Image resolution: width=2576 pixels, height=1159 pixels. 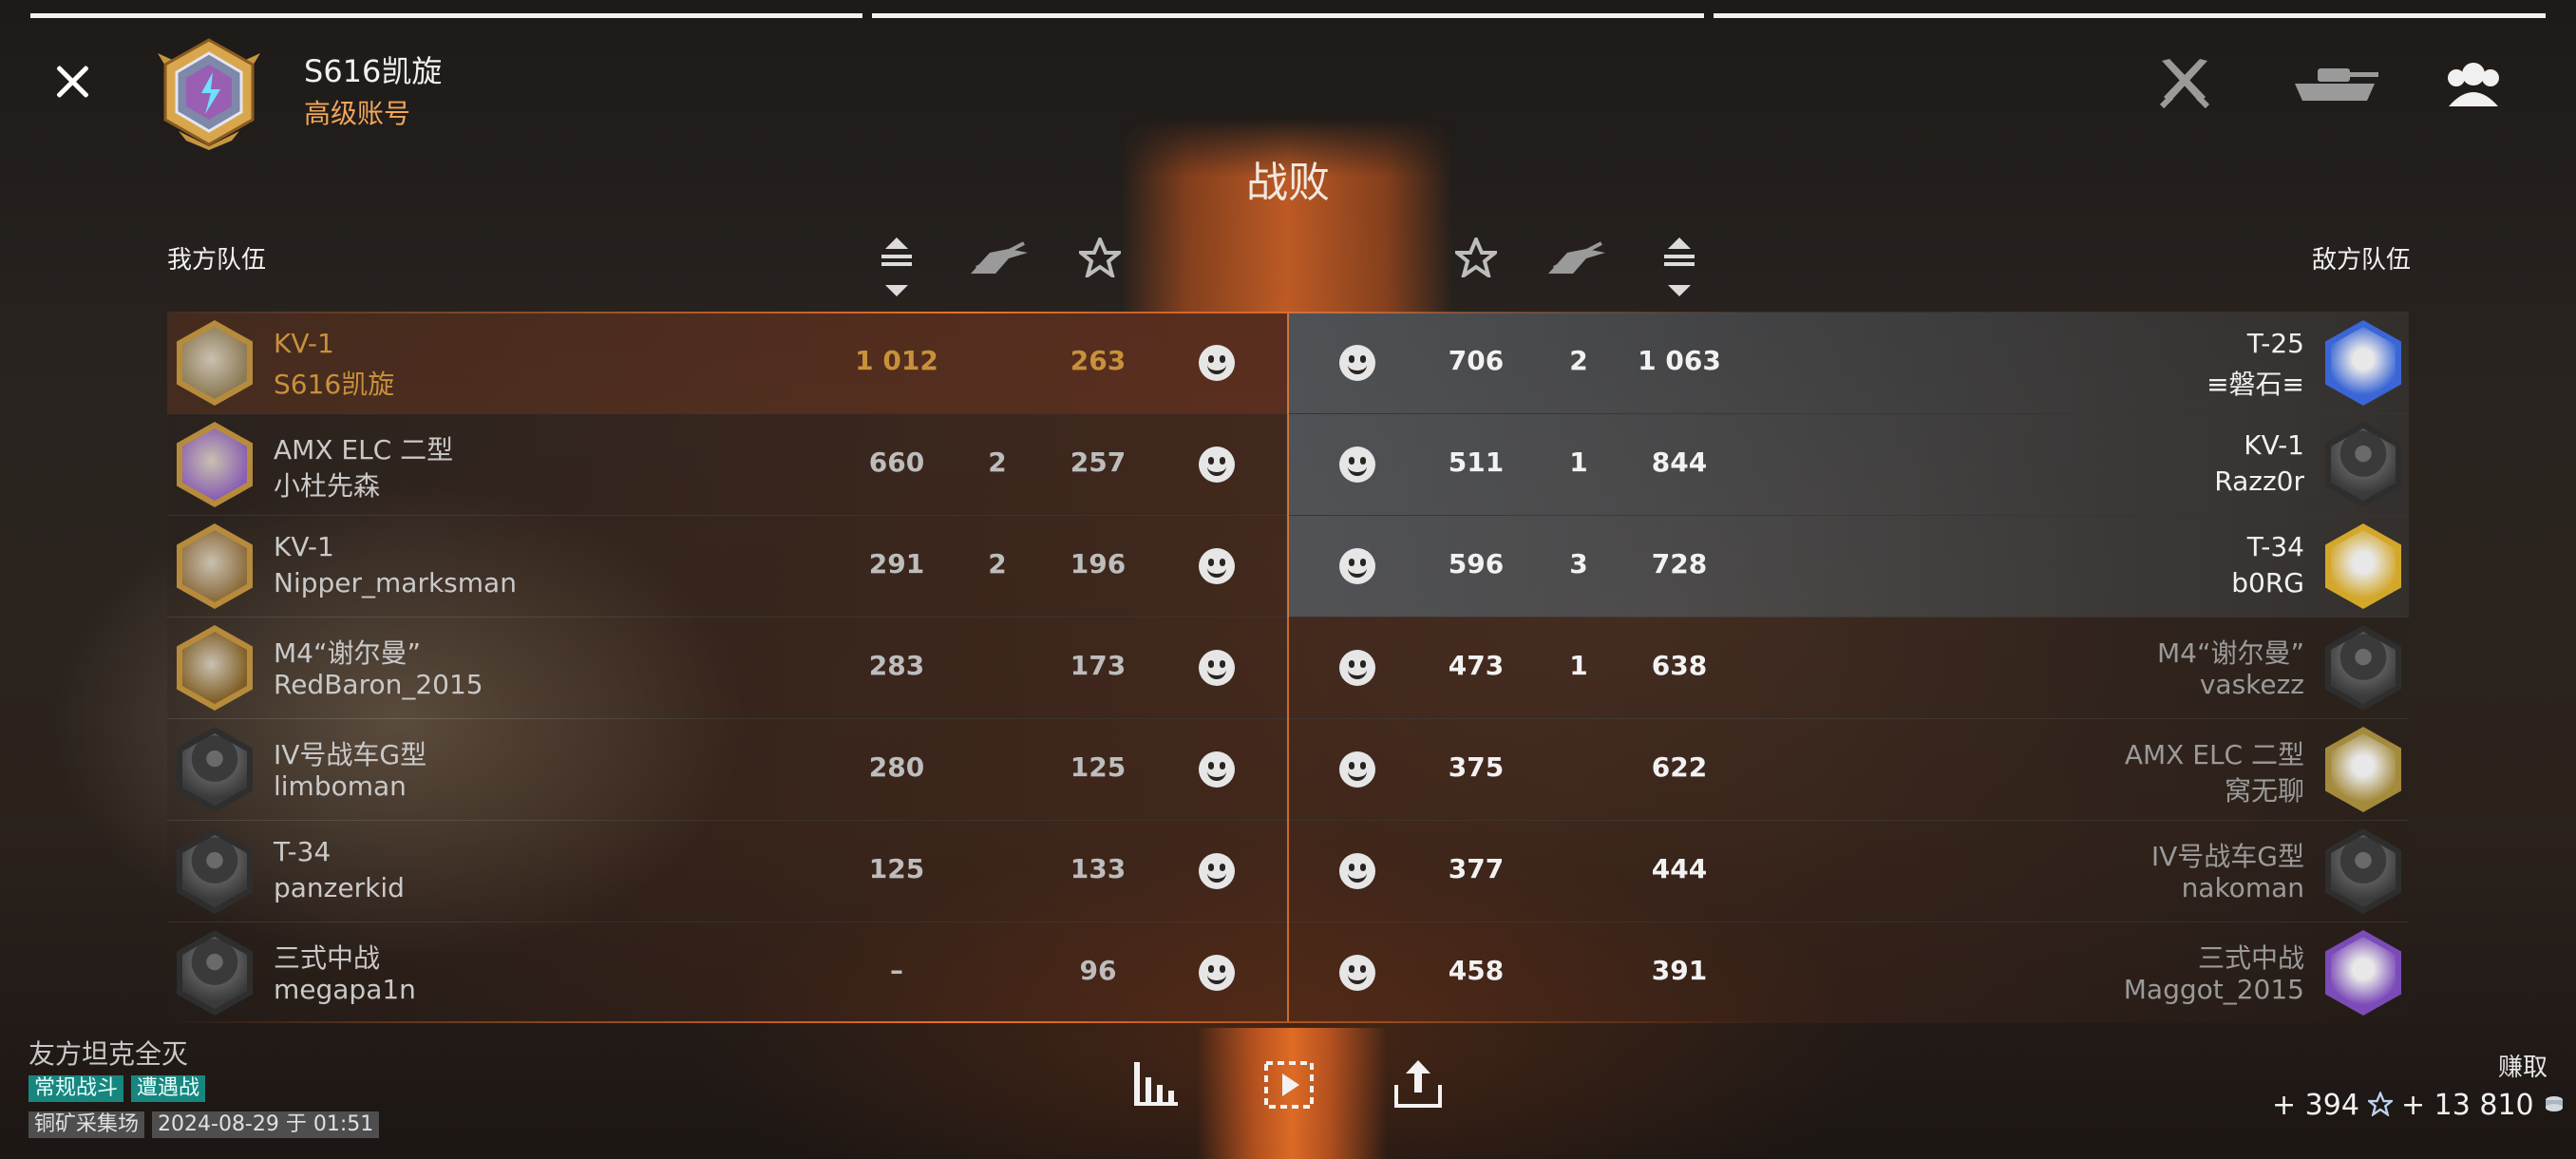 I want to click on score-value: 511, so click(x=1476, y=462).